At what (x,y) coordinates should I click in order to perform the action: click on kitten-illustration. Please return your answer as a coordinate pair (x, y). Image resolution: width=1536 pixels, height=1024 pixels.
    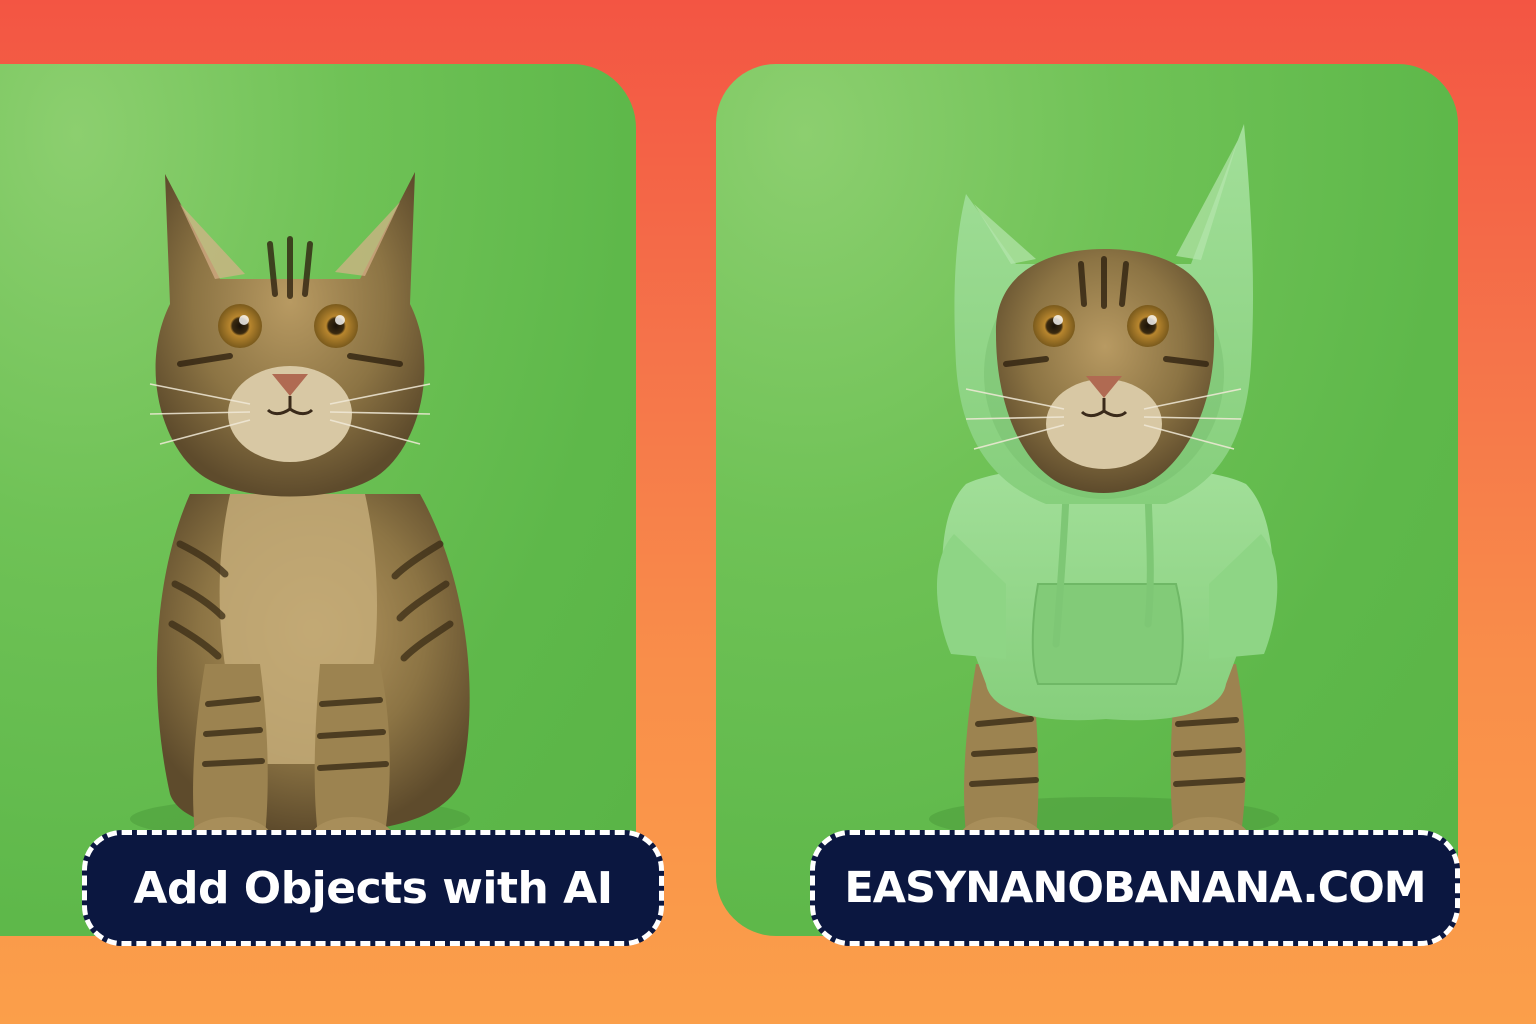
    Looking at the image, I should click on (300, 516).